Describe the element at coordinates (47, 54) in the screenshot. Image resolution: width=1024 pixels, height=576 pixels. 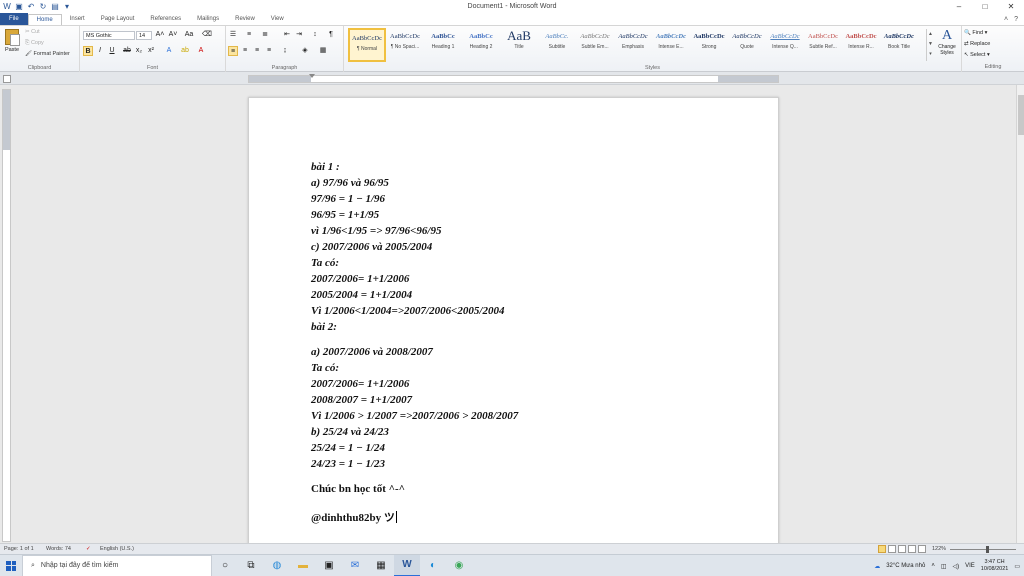
I see `format-painter-button: 🖌 Format Painter` at that location.